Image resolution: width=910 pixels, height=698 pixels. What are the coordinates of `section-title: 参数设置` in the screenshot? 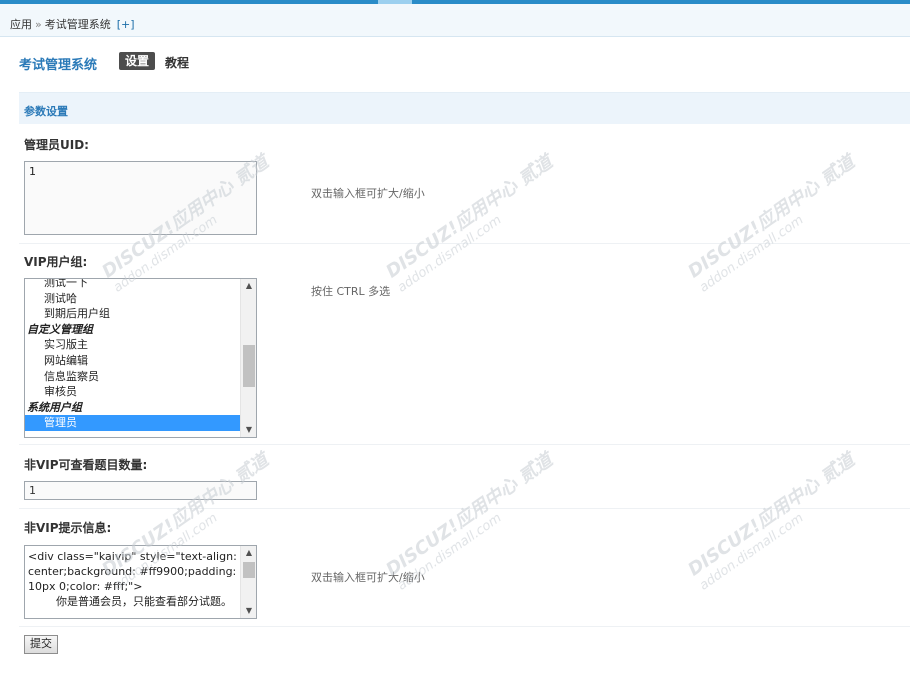 It's located at (46, 111).